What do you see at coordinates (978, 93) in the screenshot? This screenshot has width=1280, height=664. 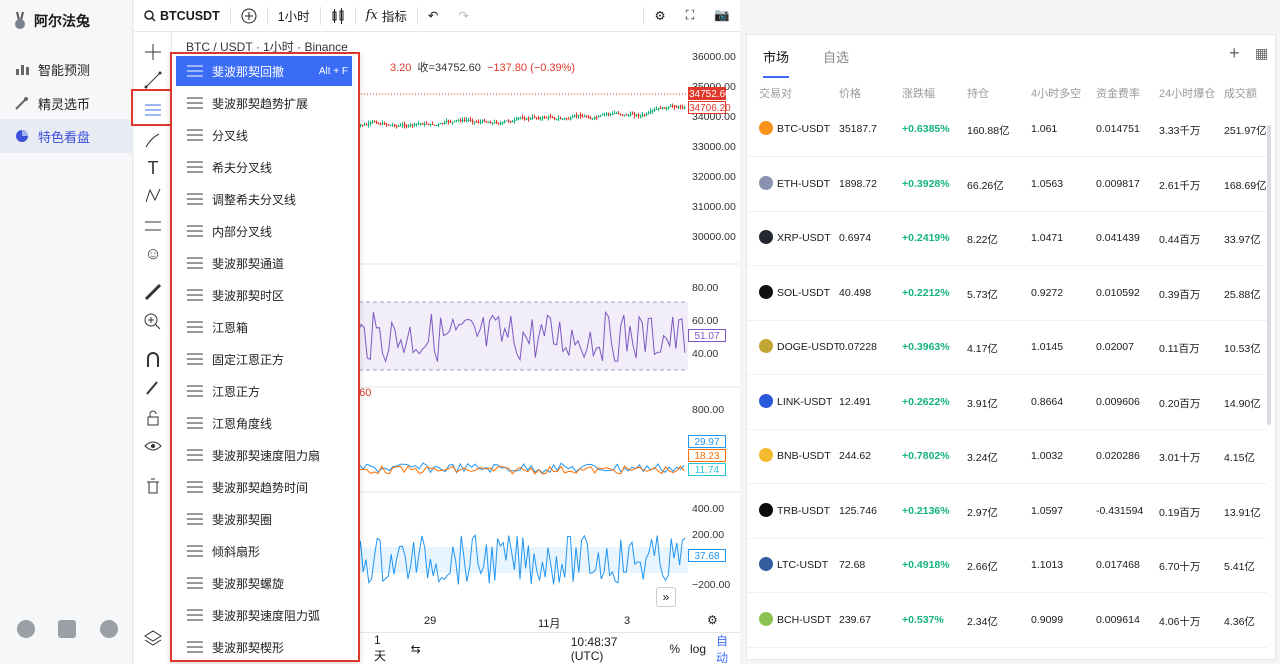 I see `column-header: 持仓` at bounding box center [978, 93].